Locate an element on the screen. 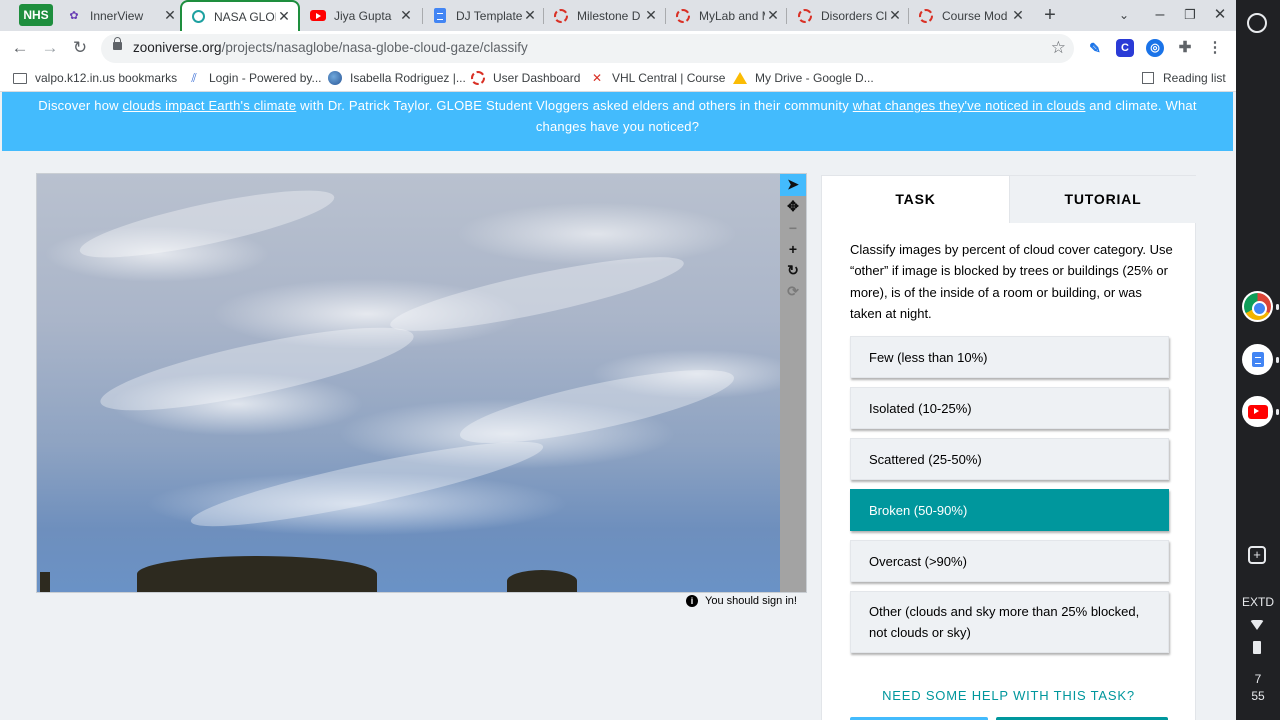 The height and width of the screenshot is (720, 1280). tab-tutorial: TUTORIAL is located at coordinates (1102, 199).